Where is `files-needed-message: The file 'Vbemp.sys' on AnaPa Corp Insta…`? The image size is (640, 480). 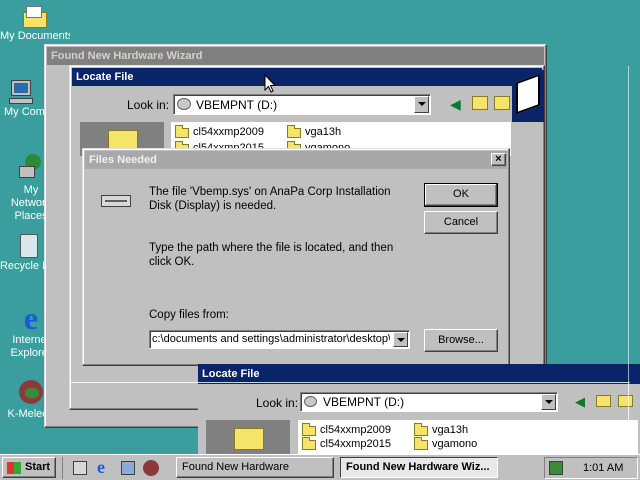
files-needed-message: The file 'Vbemp.sys' on AnaPa Corp Insta… is located at coordinates (270, 199).